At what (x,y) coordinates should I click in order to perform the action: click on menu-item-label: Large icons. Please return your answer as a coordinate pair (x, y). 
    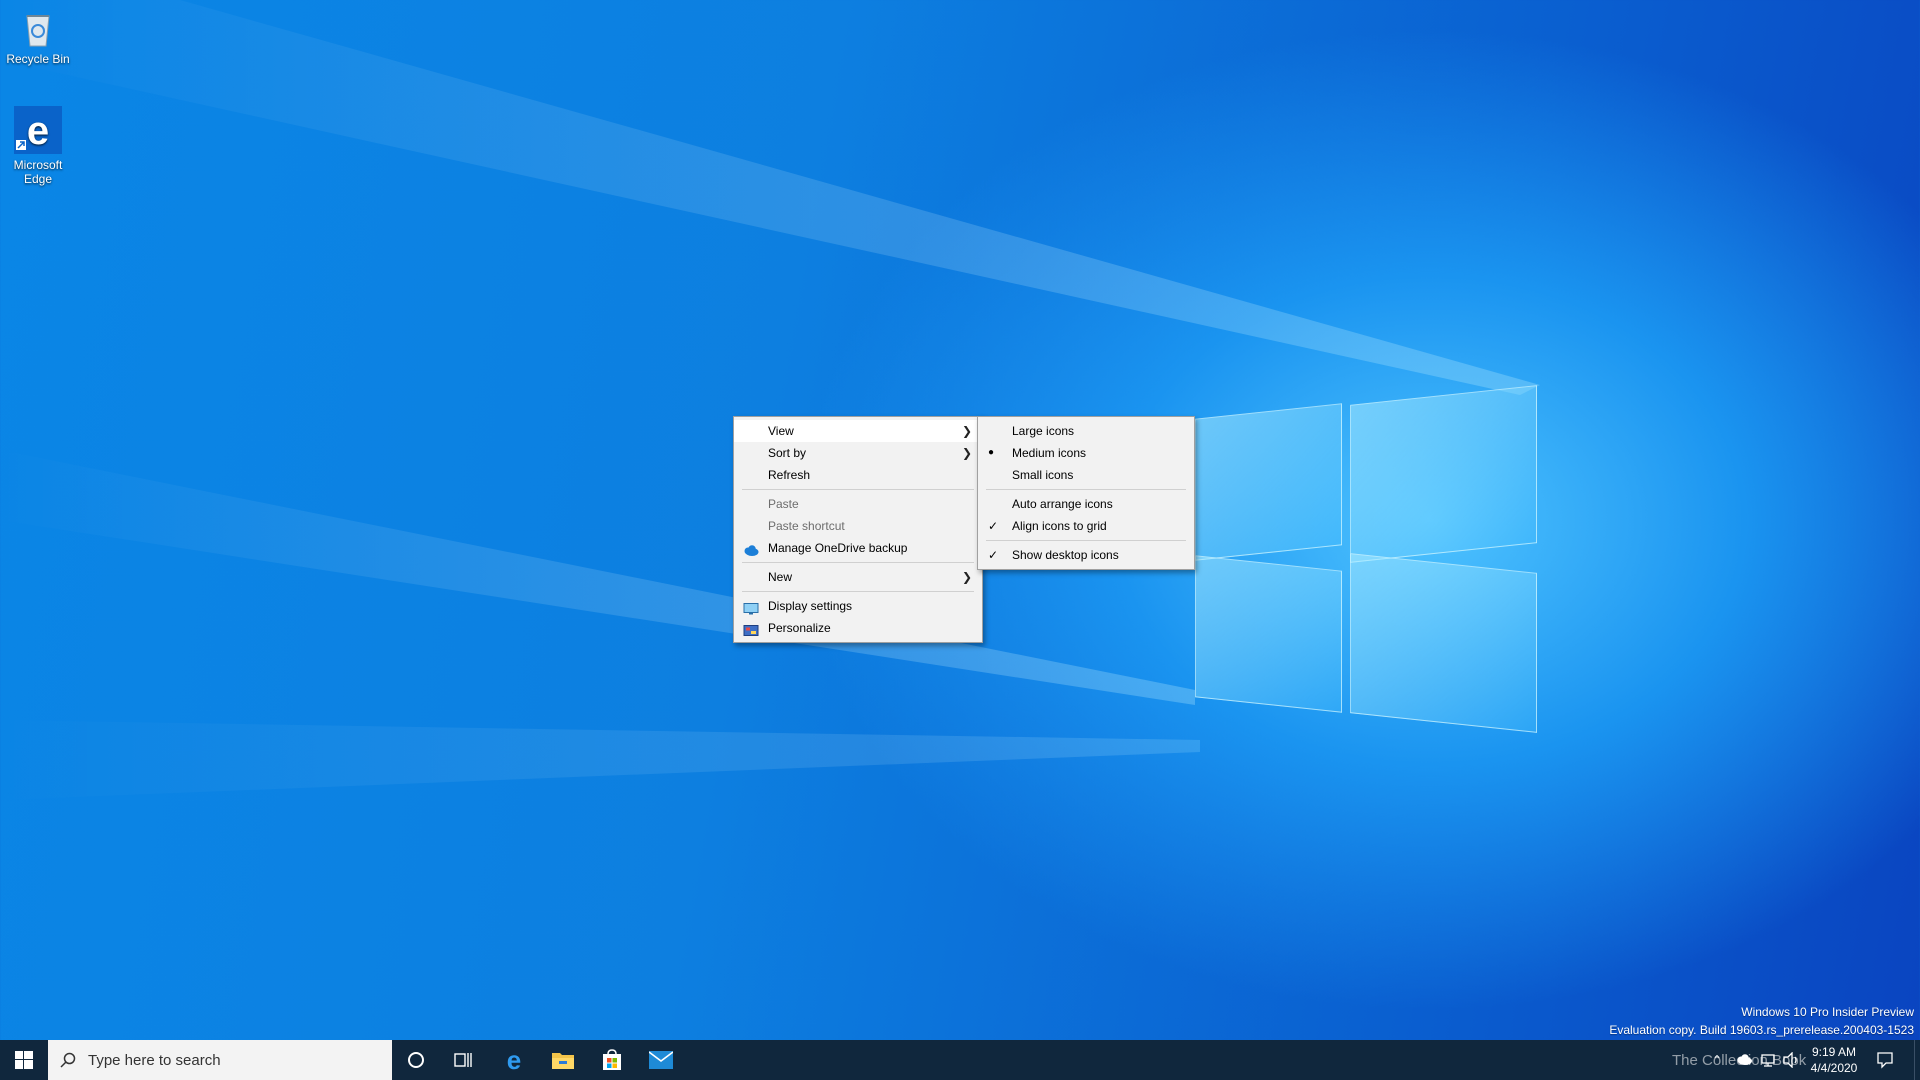
    Looking at the image, I should click on (1043, 431).